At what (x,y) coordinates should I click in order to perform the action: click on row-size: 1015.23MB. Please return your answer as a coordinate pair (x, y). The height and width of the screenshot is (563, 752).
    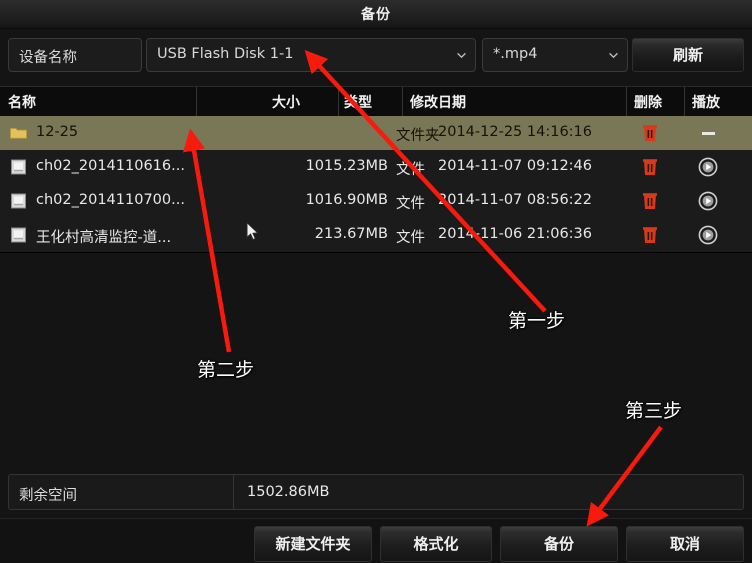
    Looking at the image, I should click on (346, 166).